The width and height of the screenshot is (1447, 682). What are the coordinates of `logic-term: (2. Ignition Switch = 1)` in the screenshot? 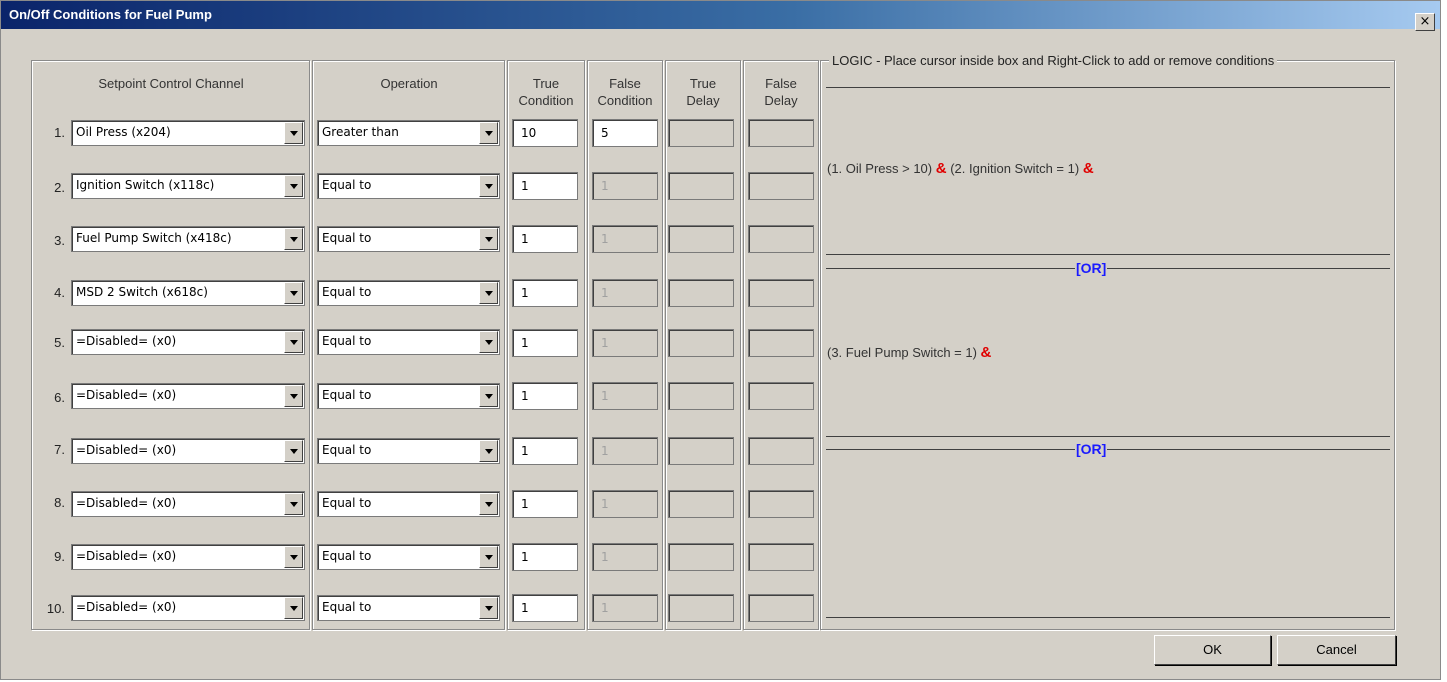 It's located at (1015, 168).